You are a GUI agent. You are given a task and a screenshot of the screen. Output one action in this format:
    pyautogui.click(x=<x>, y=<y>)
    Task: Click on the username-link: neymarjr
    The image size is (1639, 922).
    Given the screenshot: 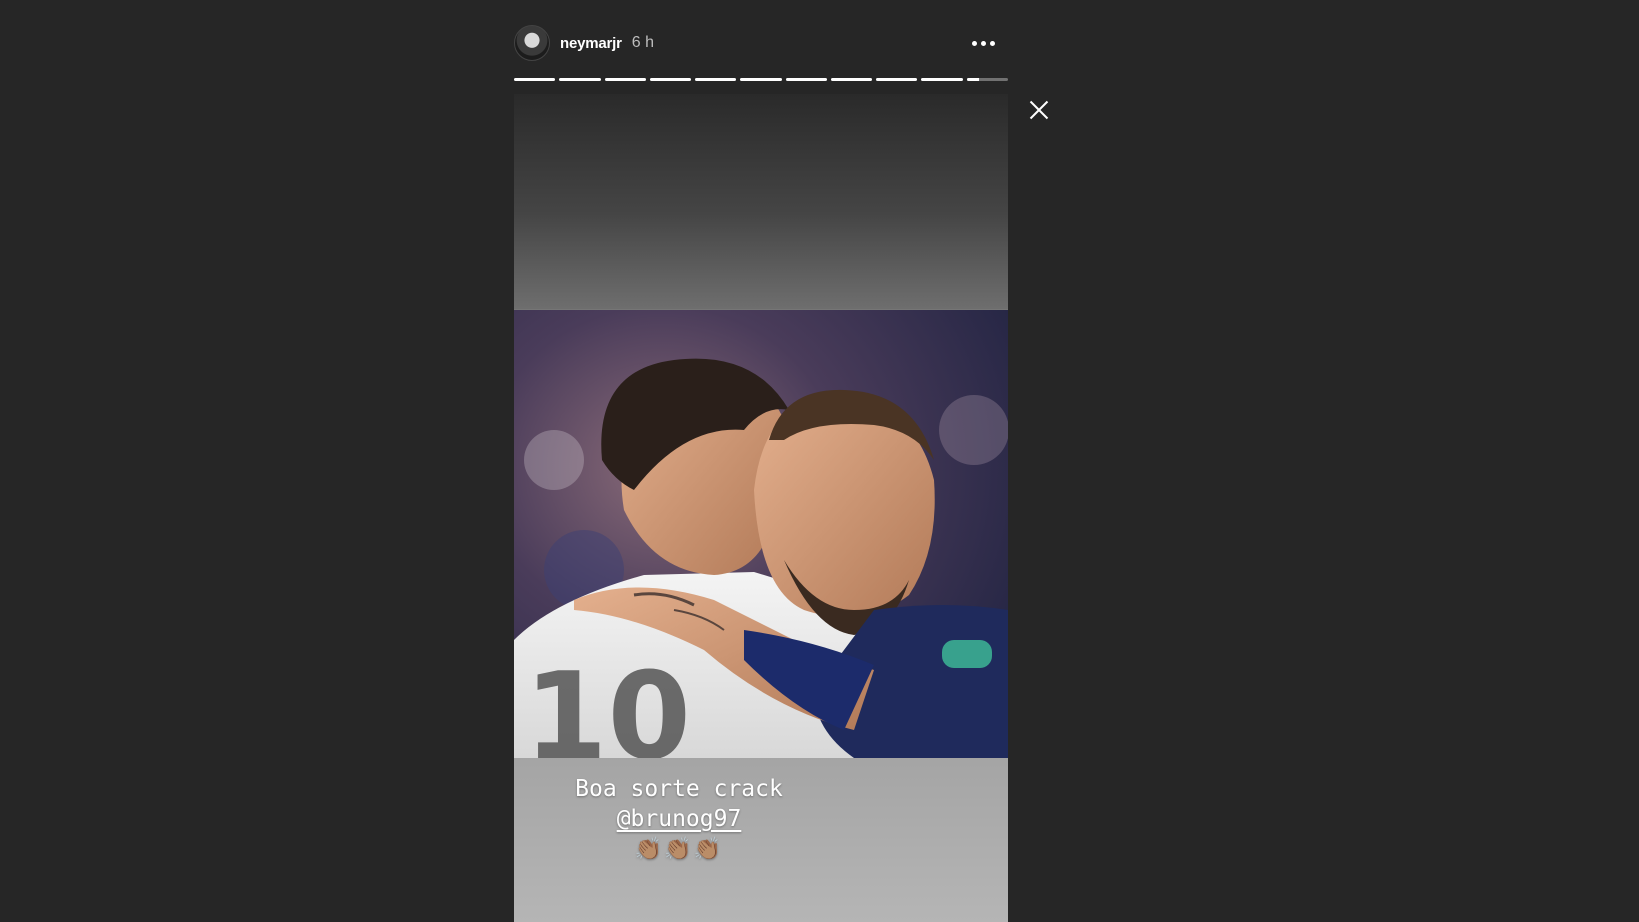 What is the action you would take?
    pyautogui.click(x=591, y=43)
    